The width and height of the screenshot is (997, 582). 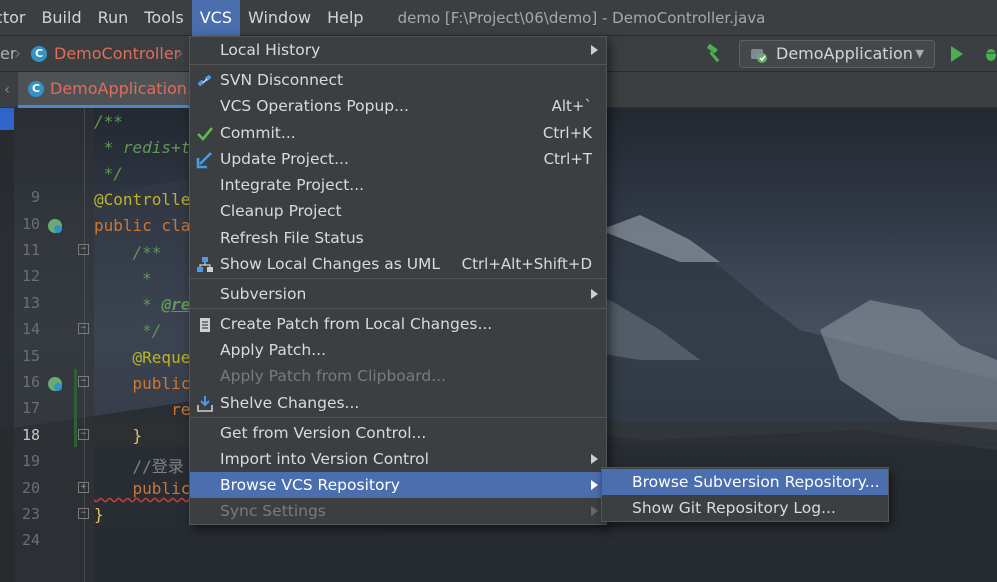 I want to click on line-number: 12, so click(x=30, y=276).